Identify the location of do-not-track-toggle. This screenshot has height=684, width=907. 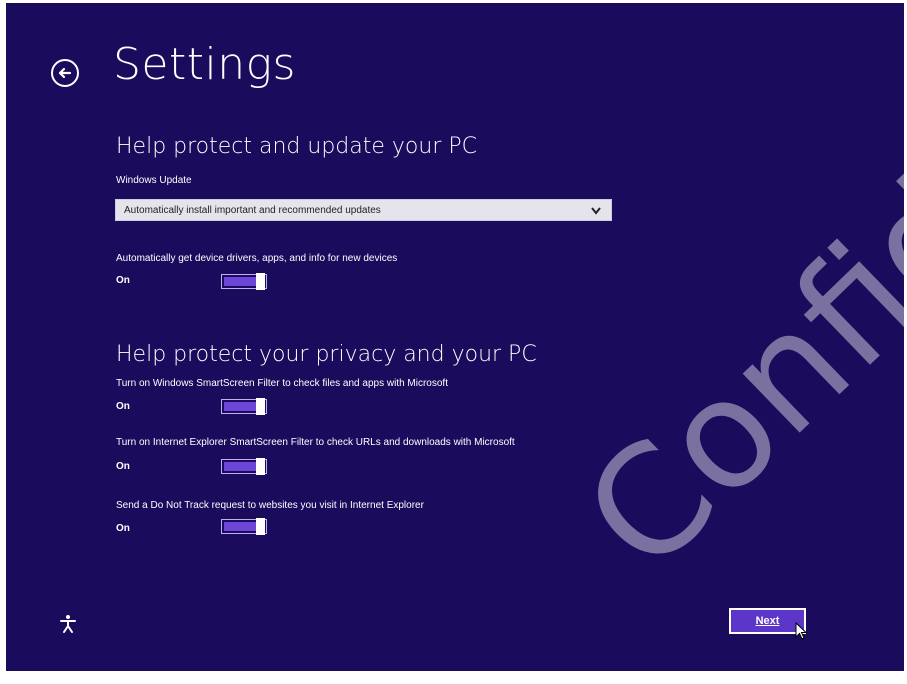
(244, 526).